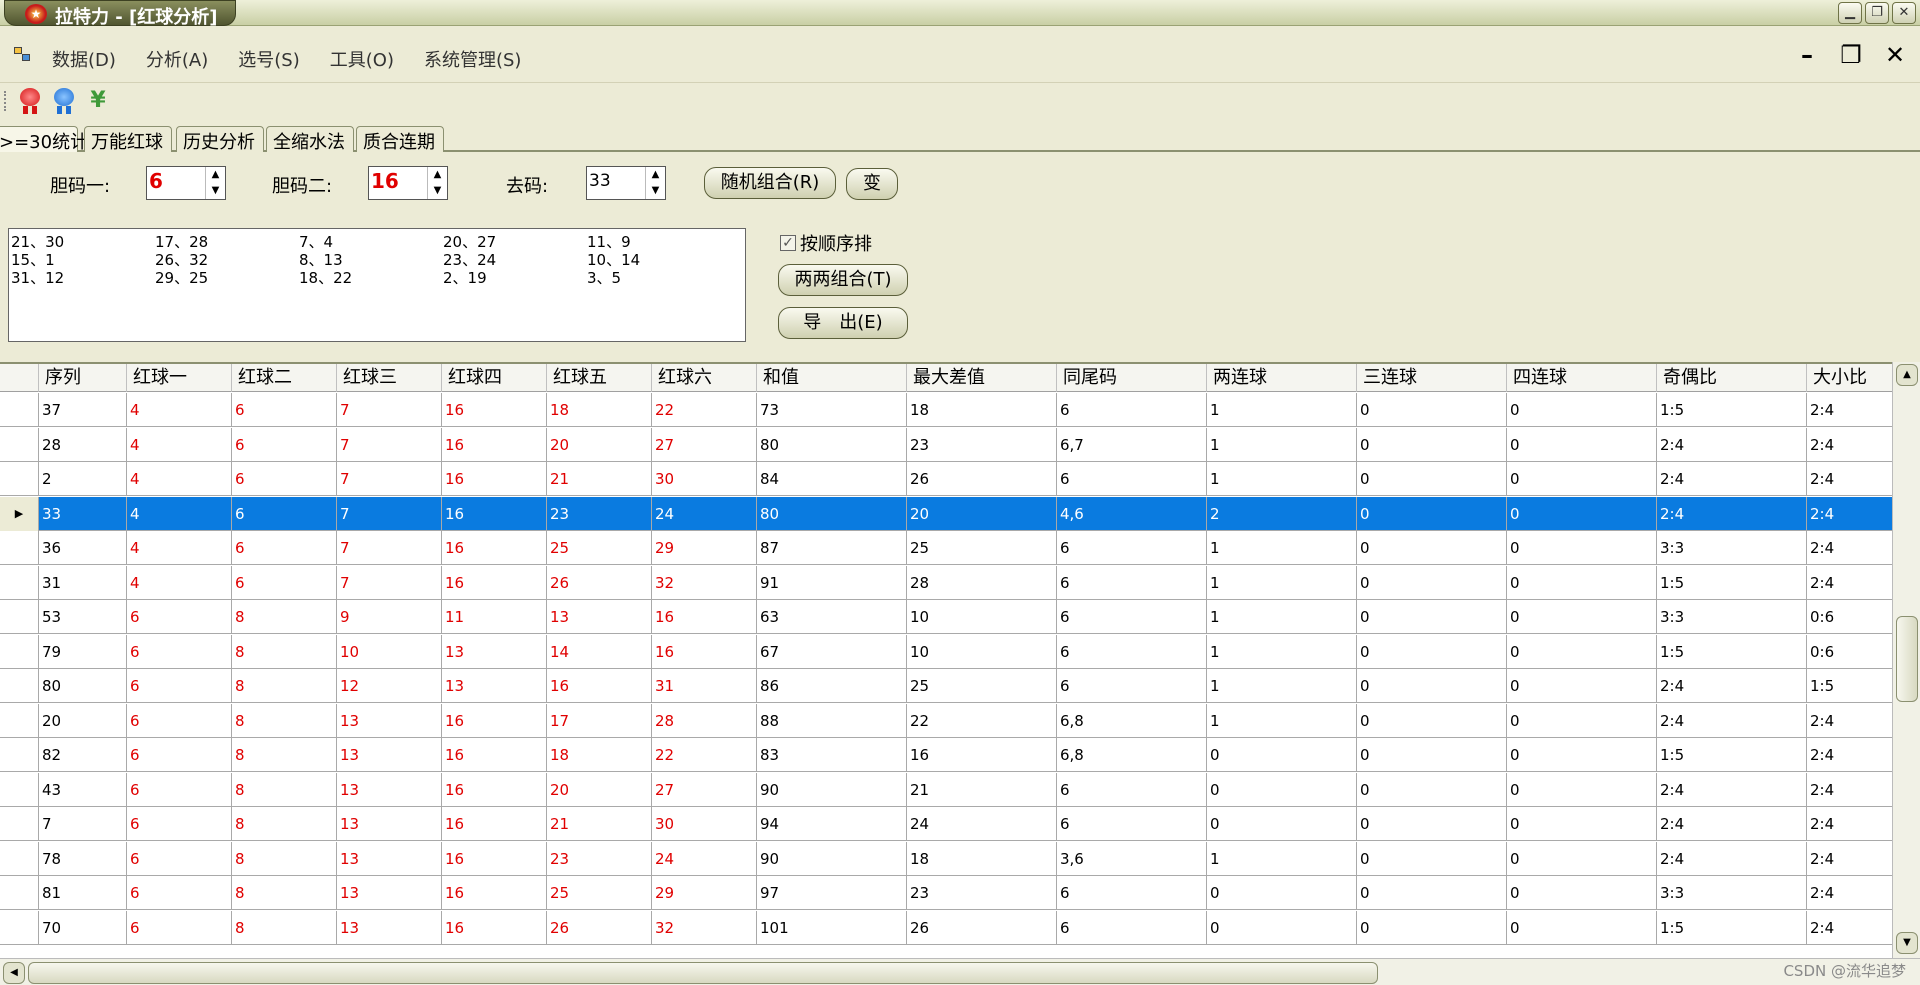 The width and height of the screenshot is (1920, 985). I want to click on table-cell: 73, so click(831, 410).